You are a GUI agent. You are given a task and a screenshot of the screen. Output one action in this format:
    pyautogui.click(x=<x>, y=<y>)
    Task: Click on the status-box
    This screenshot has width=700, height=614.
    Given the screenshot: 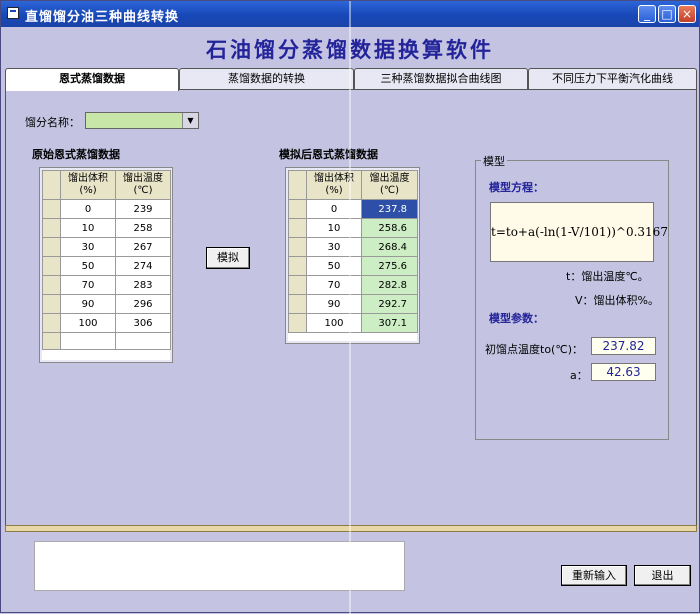 What is the action you would take?
    pyautogui.click(x=219, y=566)
    